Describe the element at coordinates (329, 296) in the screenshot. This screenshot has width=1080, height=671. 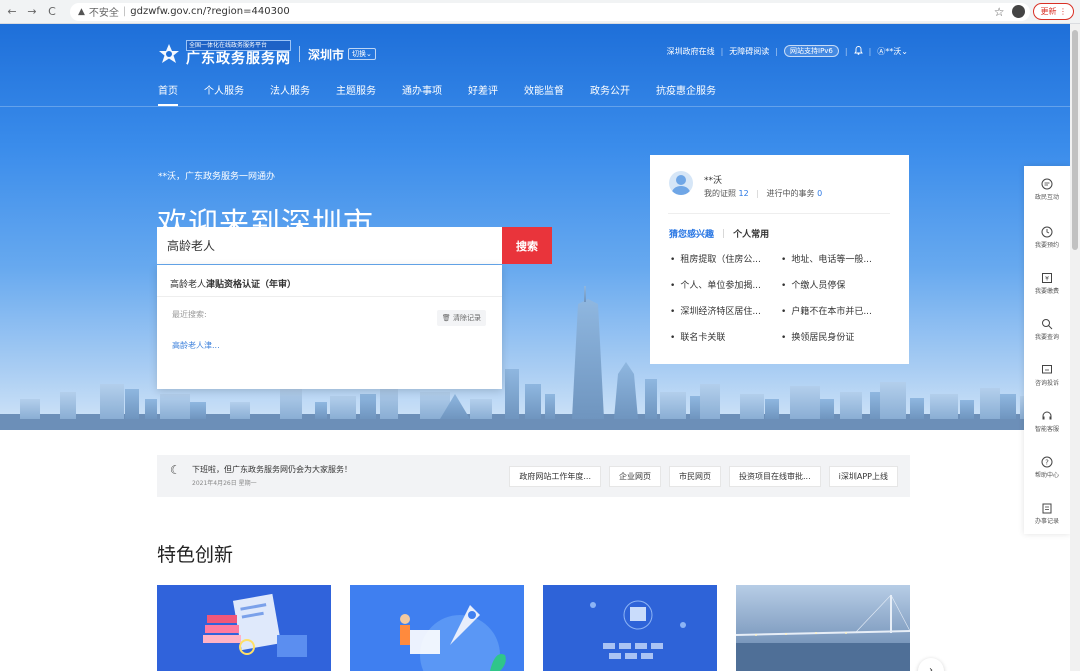
I see `suggestion-divider` at that location.